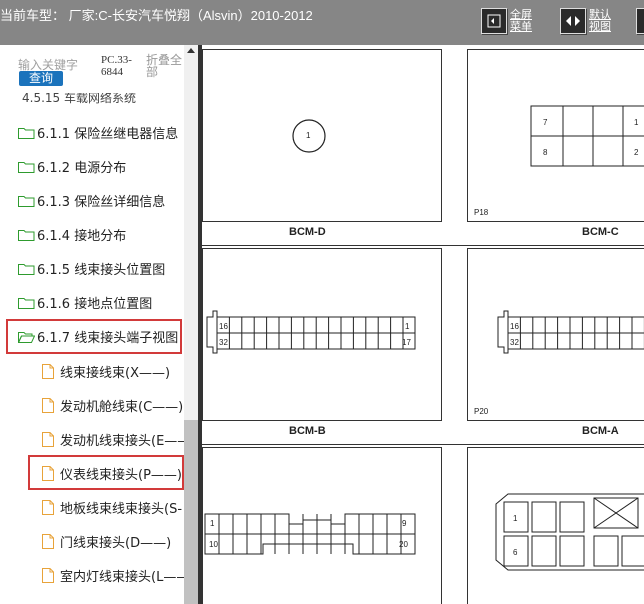 The width and height of the screenshot is (644, 604). Describe the element at coordinates (213, 544) in the screenshot. I see `pin-label: 10` at that location.